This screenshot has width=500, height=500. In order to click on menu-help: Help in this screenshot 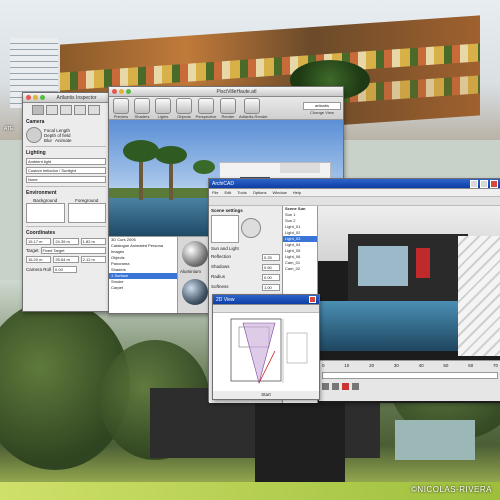, I will do `click(297, 192)`.